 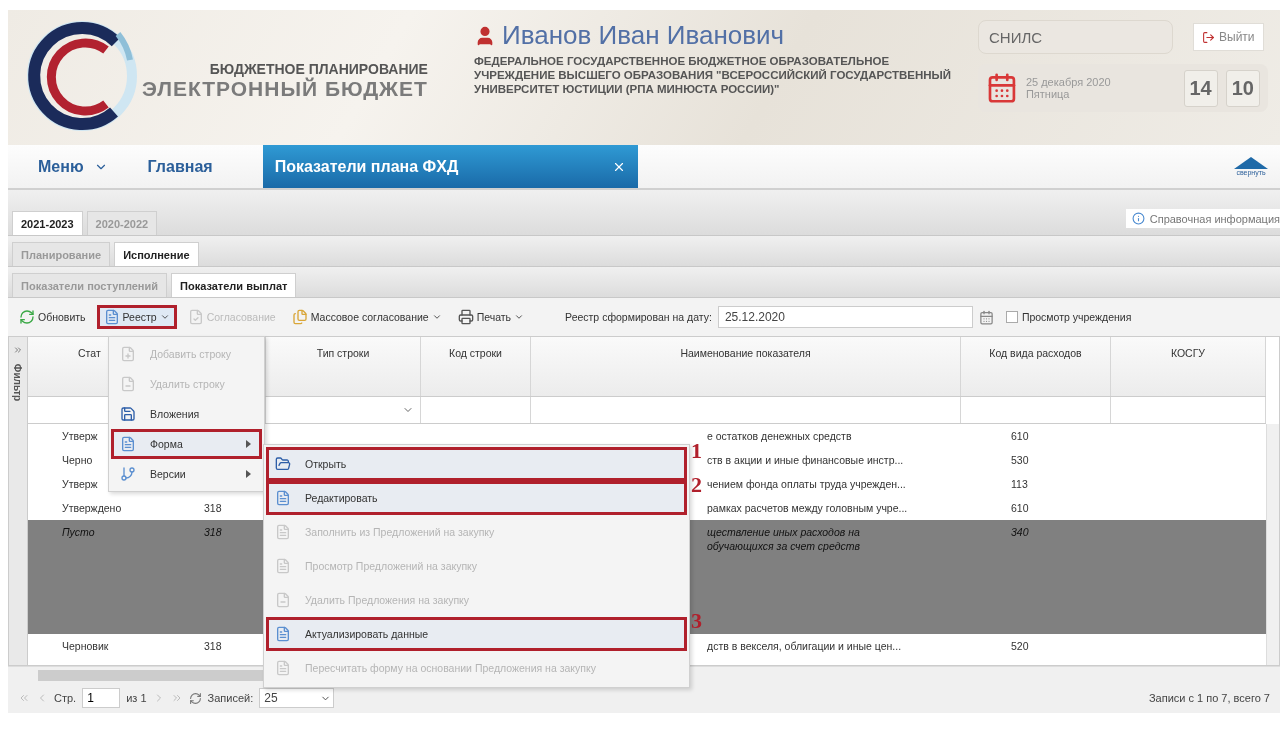 I want to click on expense-code-cell: 113, so click(x=1019, y=484).